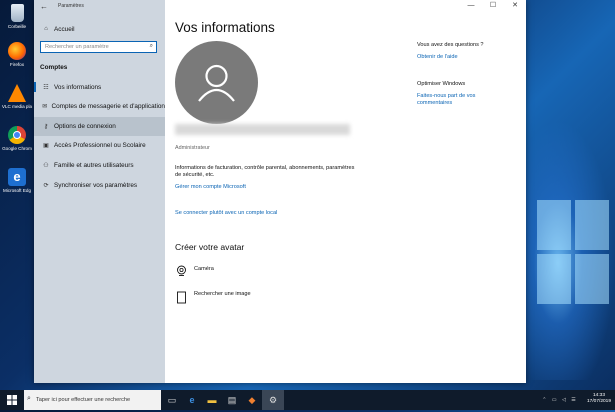  I want to click on sidebar-item-family: ⚇ Famille et autres utilisateurs, so click(99, 165).